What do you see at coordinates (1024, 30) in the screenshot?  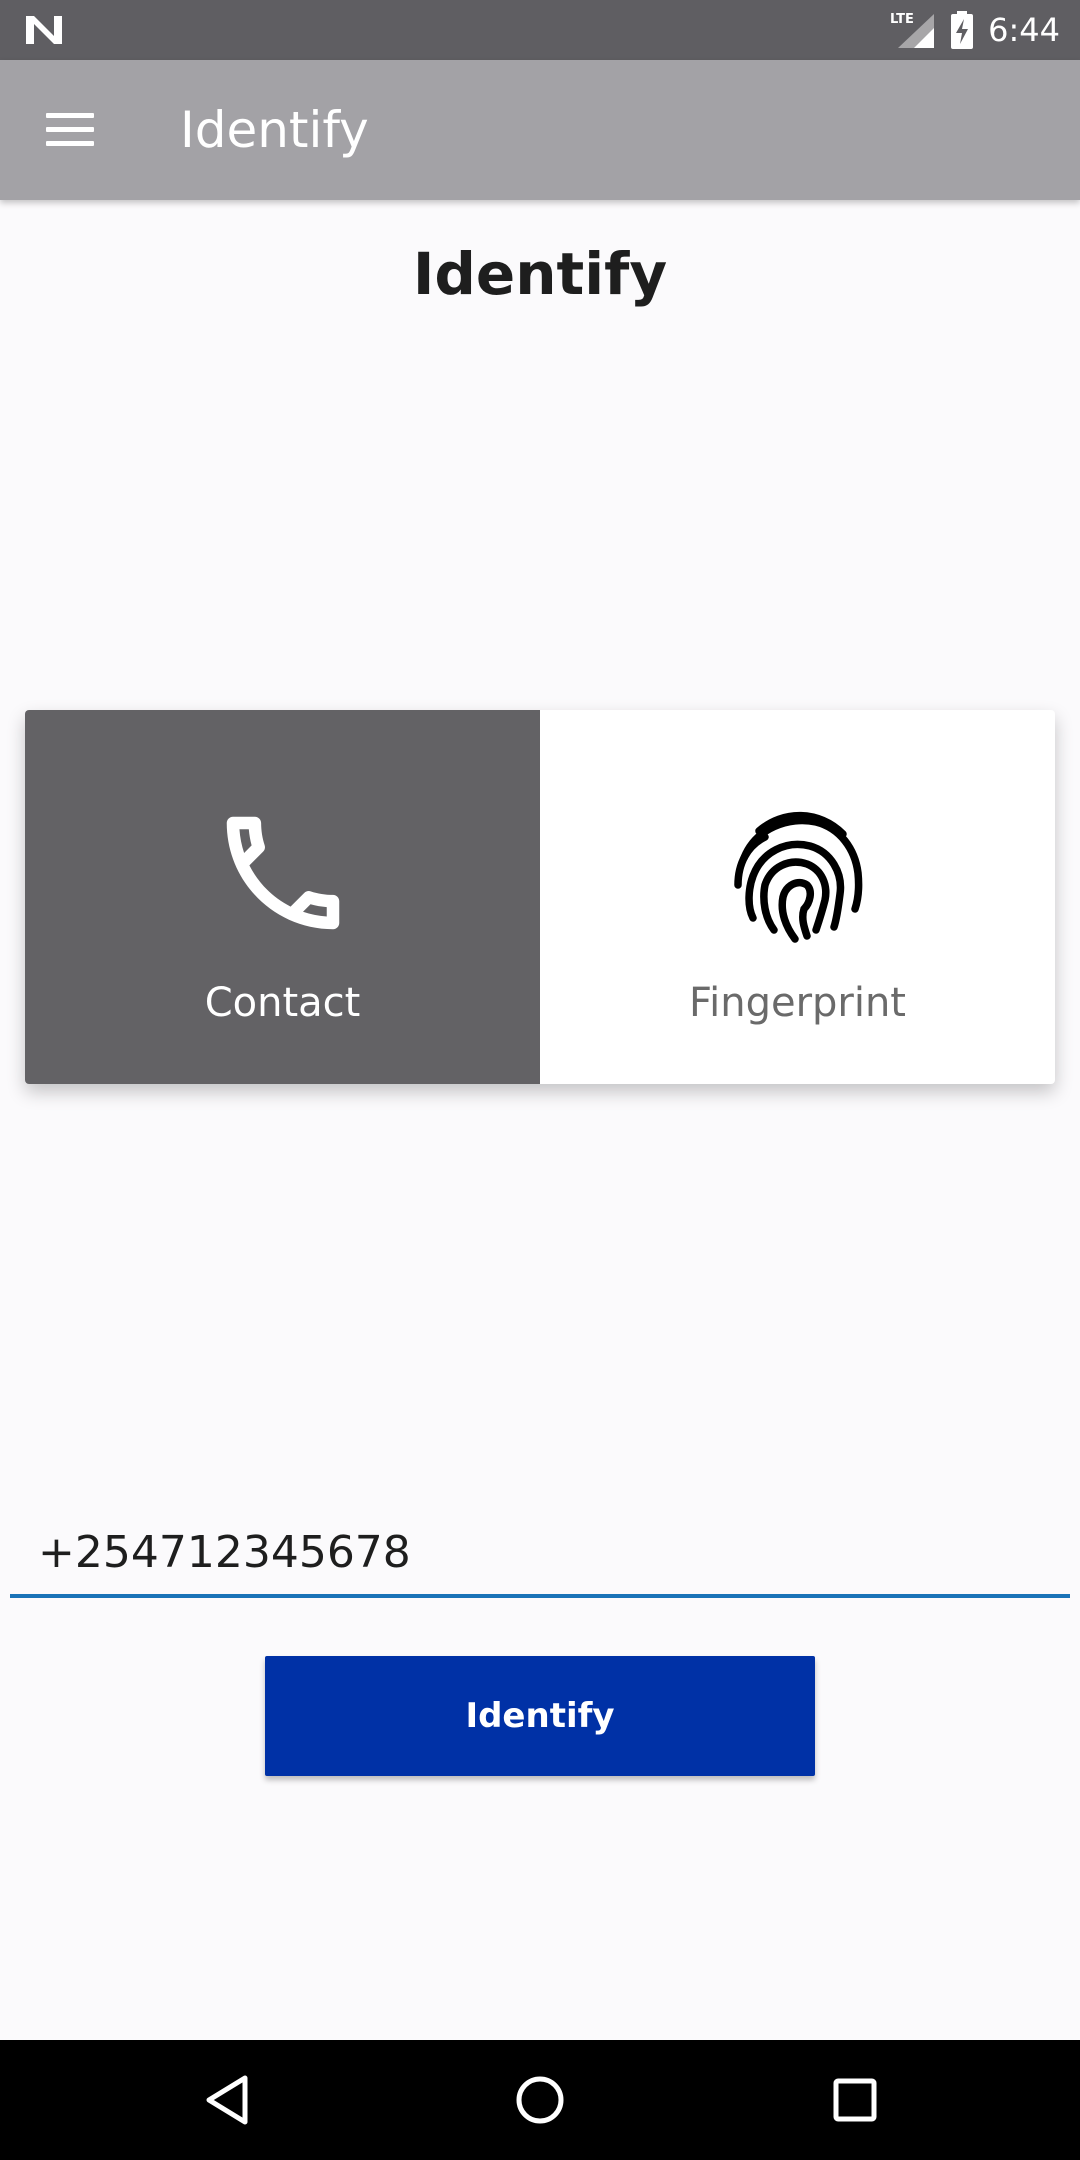 I see `status-time: 6:44` at bounding box center [1024, 30].